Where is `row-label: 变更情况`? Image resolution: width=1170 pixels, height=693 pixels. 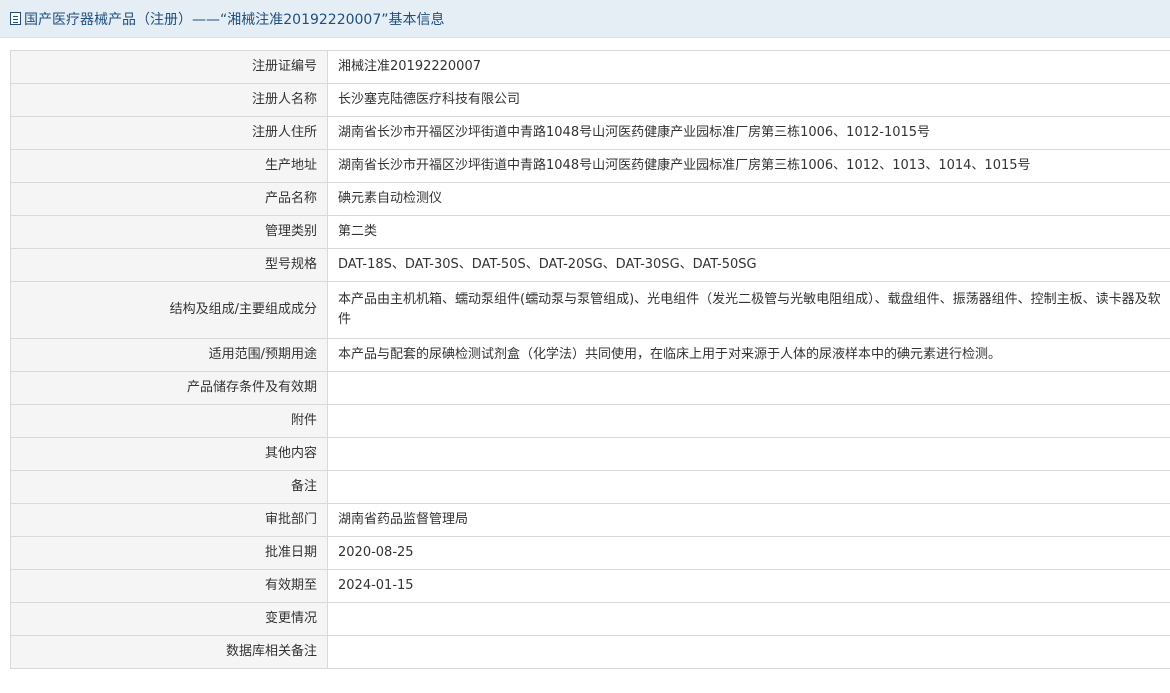
row-label: 变更情况 is located at coordinates (169, 619).